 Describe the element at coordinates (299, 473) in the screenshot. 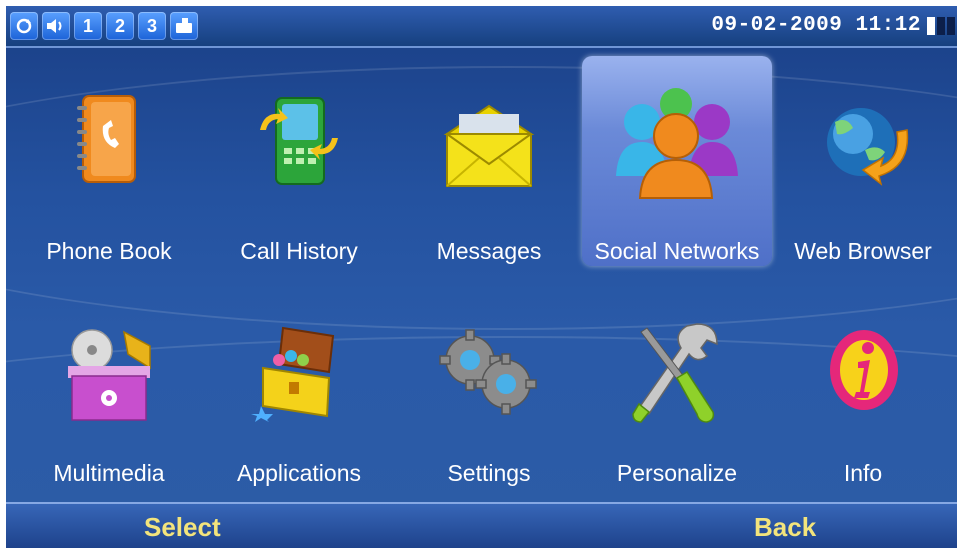

I see `menu-item-label: Applications` at that location.